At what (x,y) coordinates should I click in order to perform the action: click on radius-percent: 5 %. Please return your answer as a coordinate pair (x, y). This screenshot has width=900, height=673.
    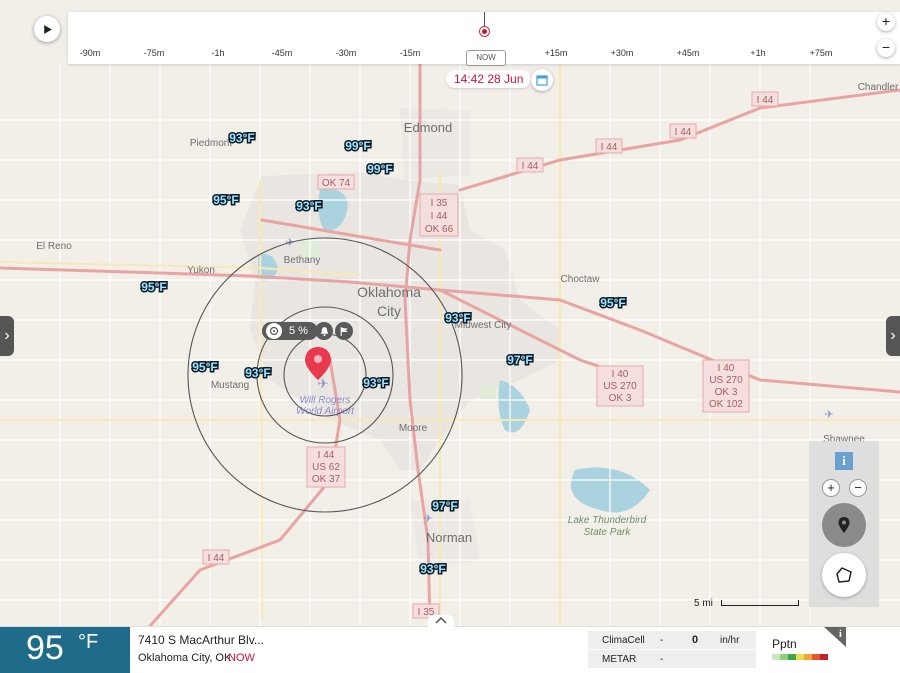
    Looking at the image, I should click on (298, 331).